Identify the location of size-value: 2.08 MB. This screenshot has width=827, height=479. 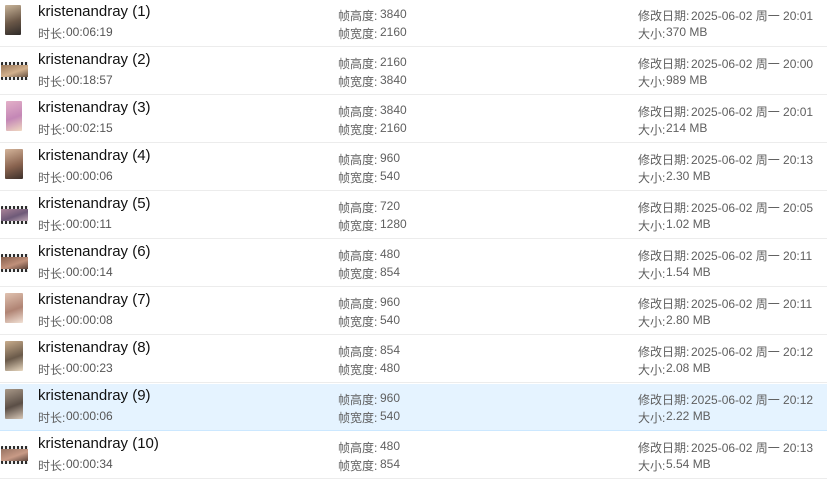
(688, 368).